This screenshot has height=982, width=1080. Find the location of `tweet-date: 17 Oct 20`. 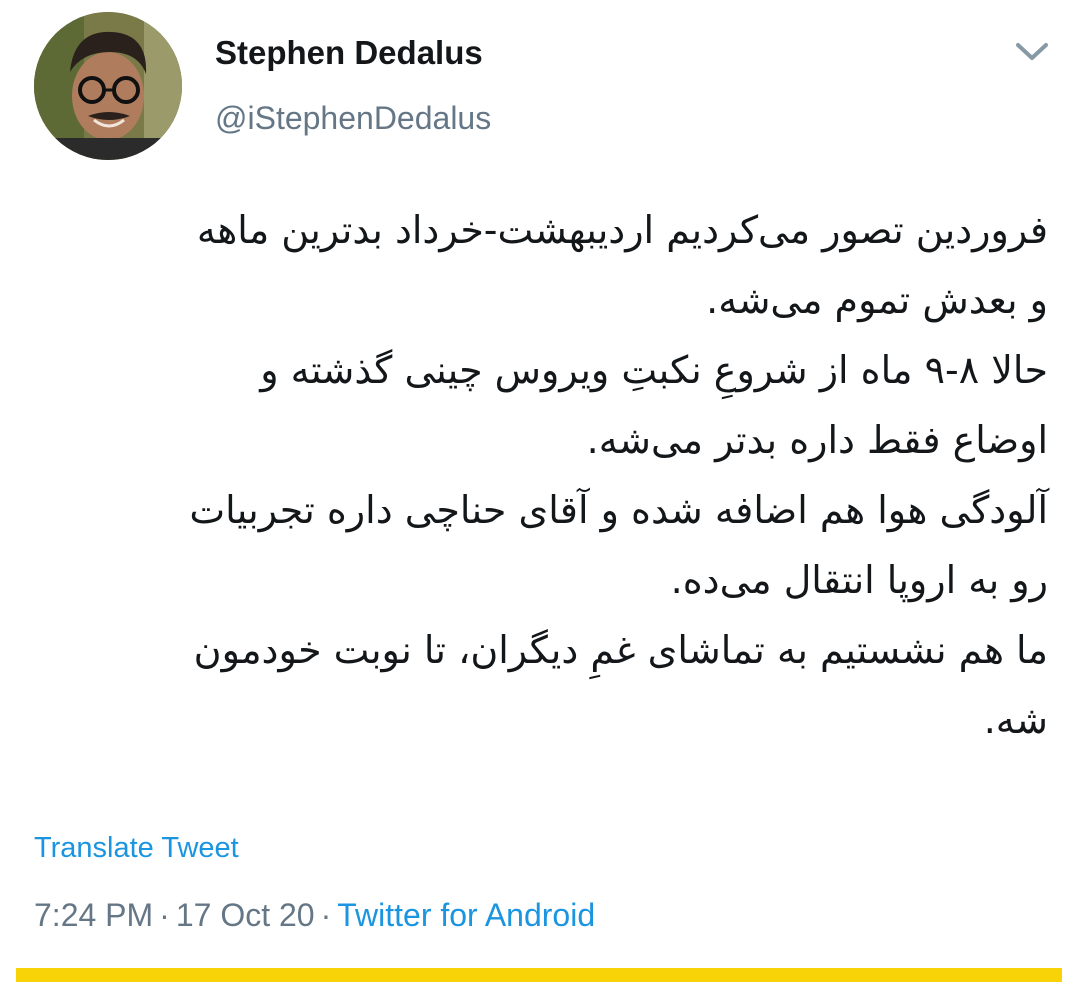

tweet-date: 17 Oct 20 is located at coordinates (245, 915).